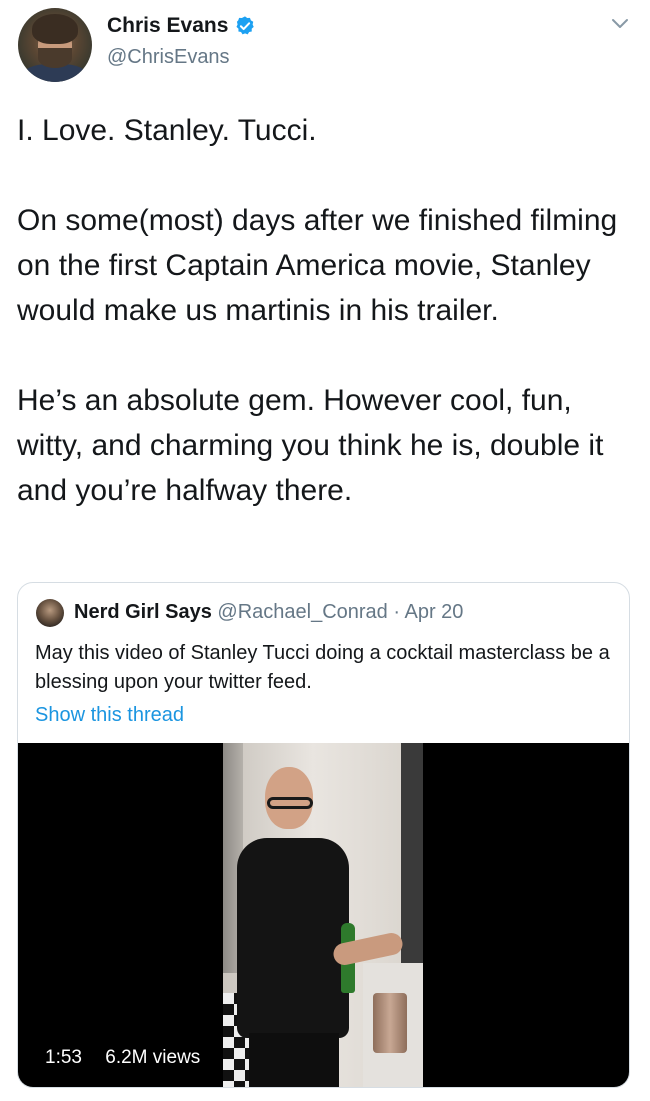  I want to click on author-display-name: Chris Evans, so click(167, 26).